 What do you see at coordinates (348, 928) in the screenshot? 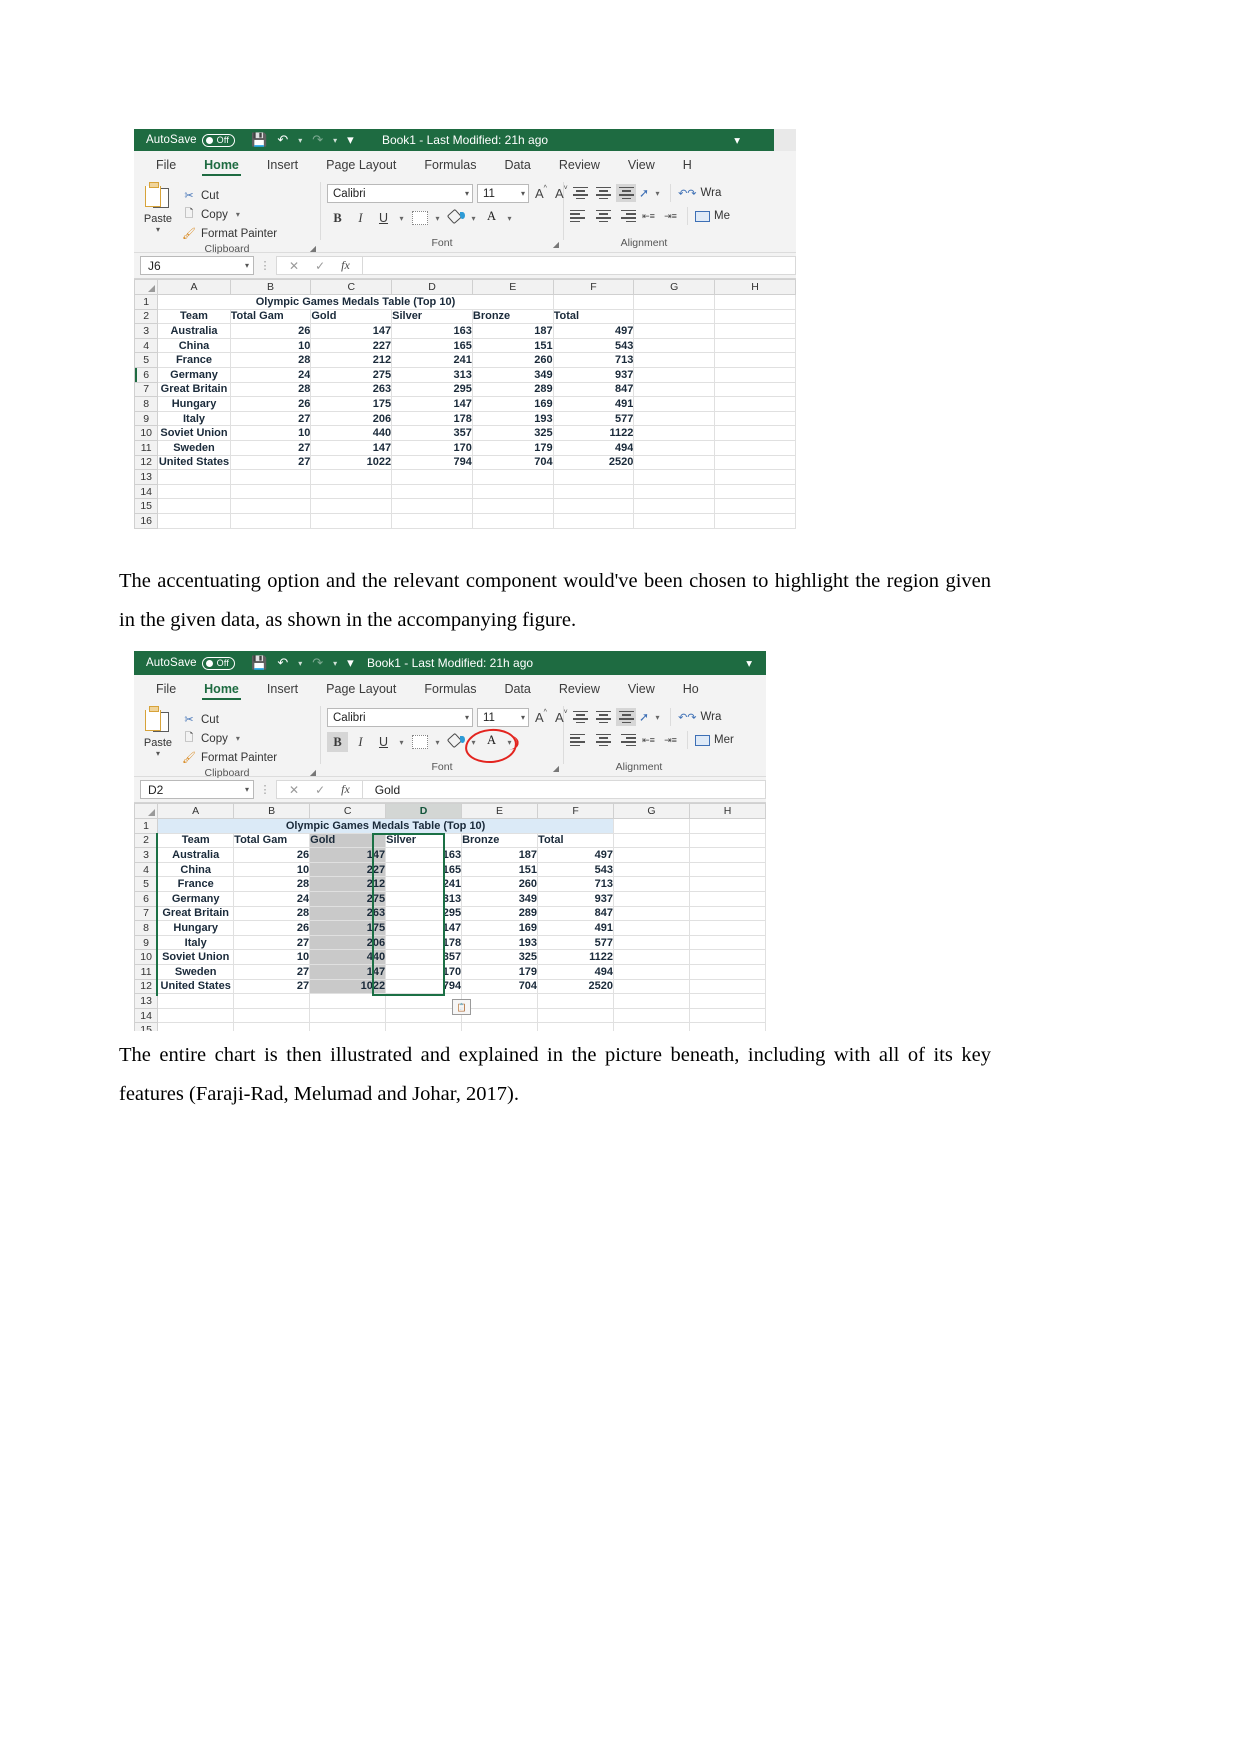
I see `cell-gold: 175` at bounding box center [348, 928].